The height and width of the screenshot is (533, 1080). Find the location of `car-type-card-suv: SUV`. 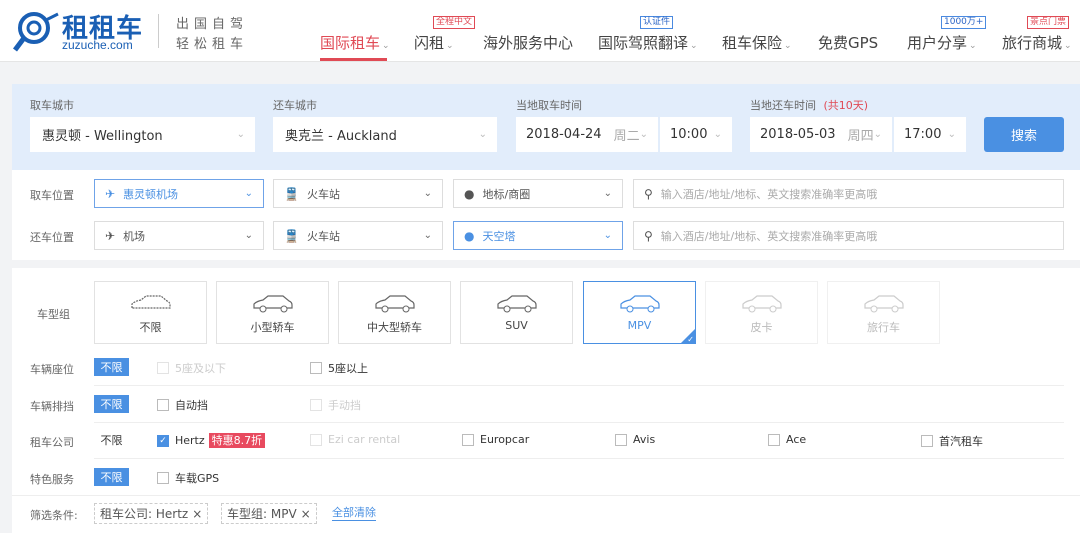

car-type-card-suv: SUV is located at coordinates (516, 312).